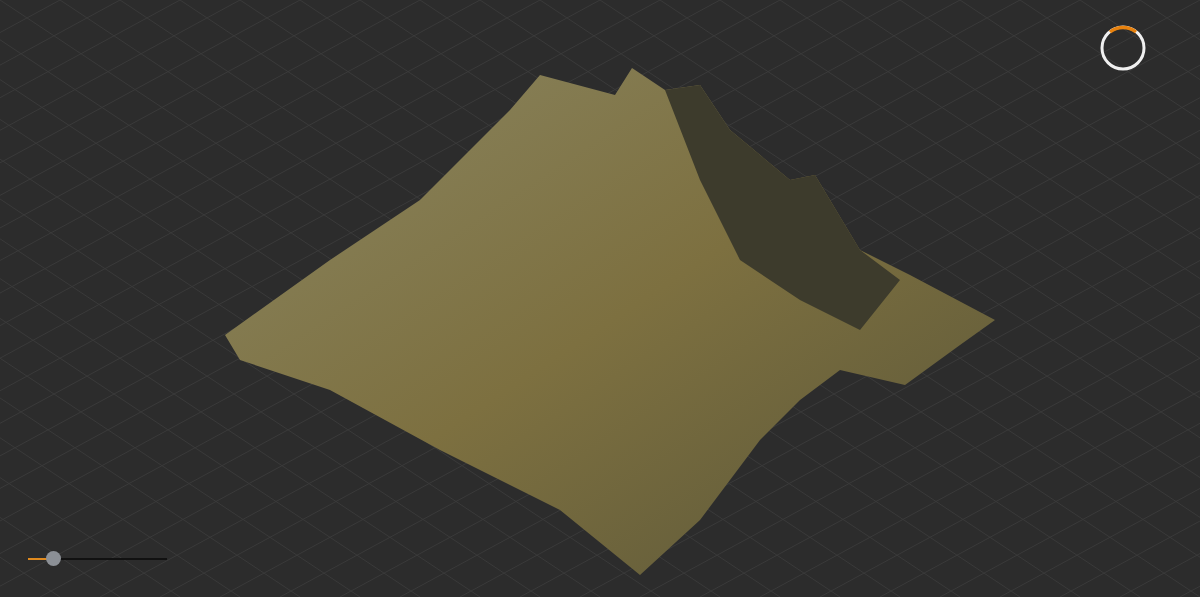 The image size is (1200, 597). I want to click on orbit-ring-icon, so click(1123, 48).